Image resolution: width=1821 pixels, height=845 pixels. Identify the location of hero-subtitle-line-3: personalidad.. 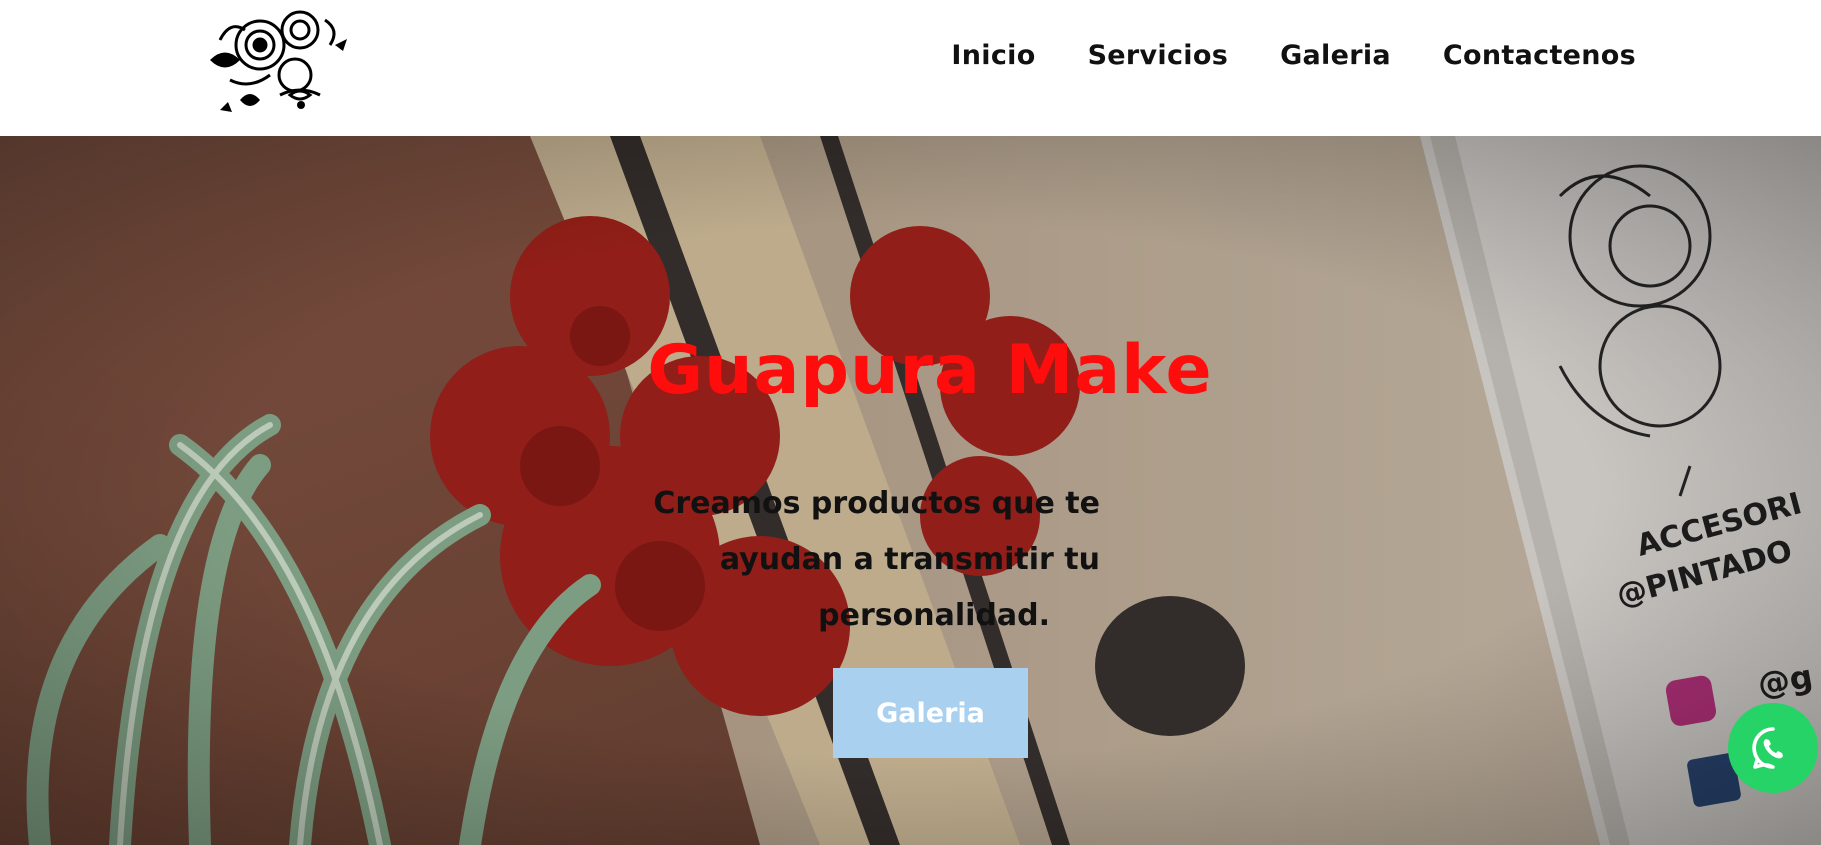
(934, 615).